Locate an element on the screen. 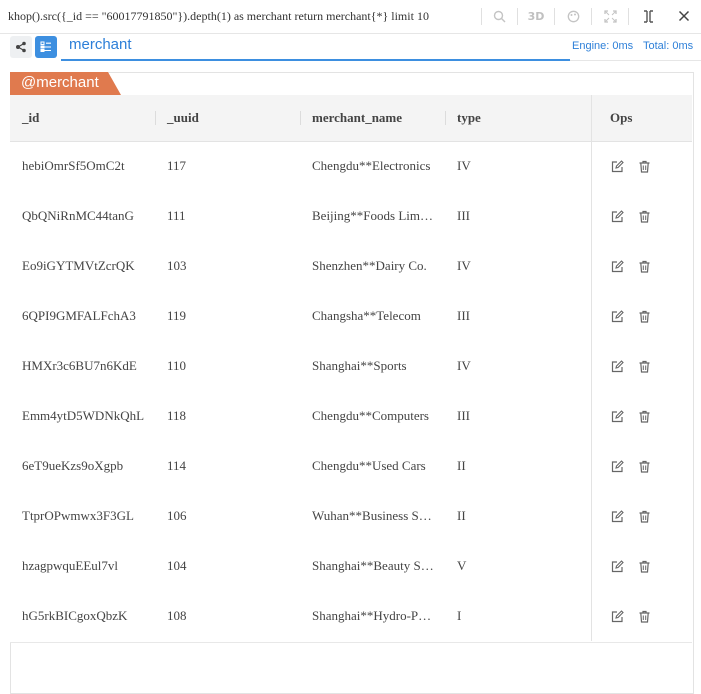  cell-uuid: 110 is located at coordinates (177, 365).